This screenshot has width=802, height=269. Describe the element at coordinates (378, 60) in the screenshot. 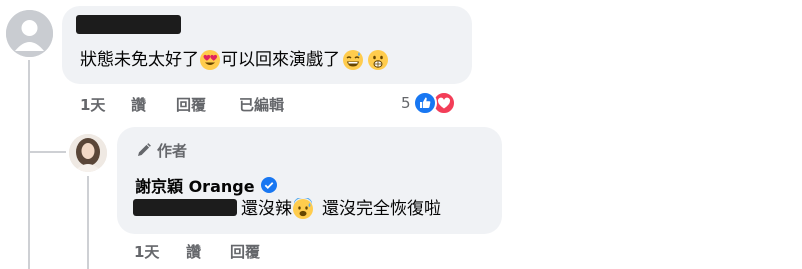

I see `grimacing-emoji-icon` at that location.